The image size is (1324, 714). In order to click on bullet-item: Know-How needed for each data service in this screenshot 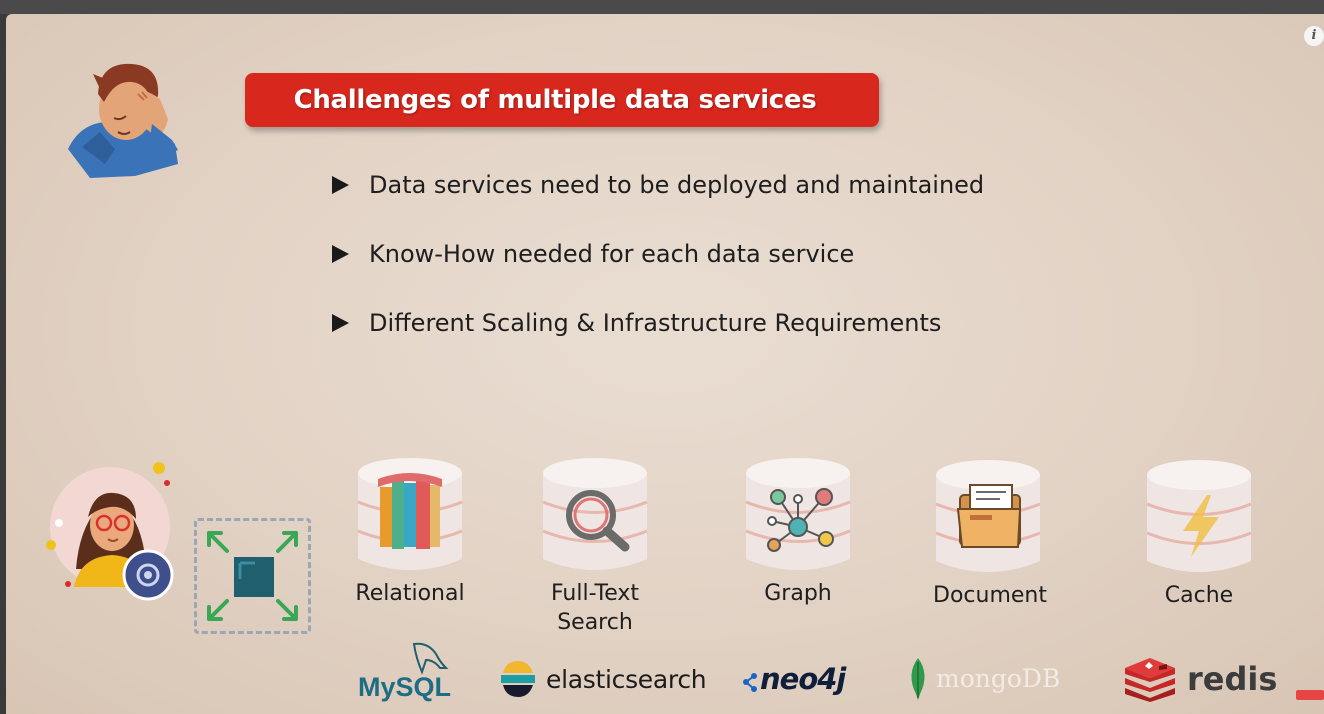, I will do `click(658, 254)`.